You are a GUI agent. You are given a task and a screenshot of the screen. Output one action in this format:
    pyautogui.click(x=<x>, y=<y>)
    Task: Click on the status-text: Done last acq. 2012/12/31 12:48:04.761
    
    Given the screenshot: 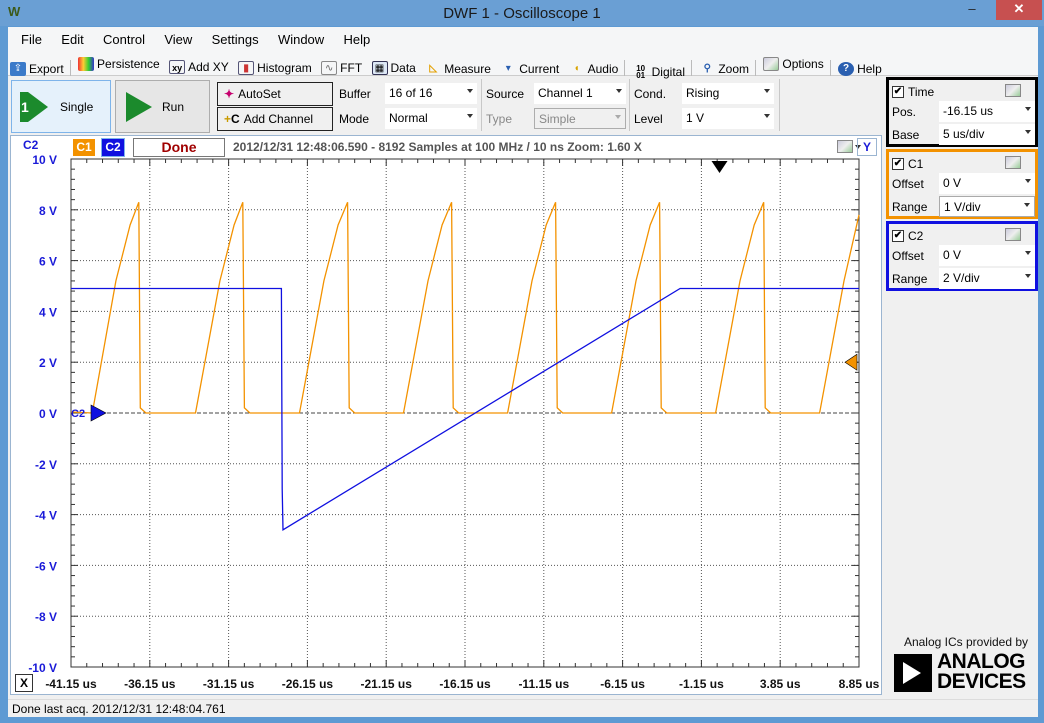 What is the action you would take?
    pyautogui.click(x=119, y=709)
    